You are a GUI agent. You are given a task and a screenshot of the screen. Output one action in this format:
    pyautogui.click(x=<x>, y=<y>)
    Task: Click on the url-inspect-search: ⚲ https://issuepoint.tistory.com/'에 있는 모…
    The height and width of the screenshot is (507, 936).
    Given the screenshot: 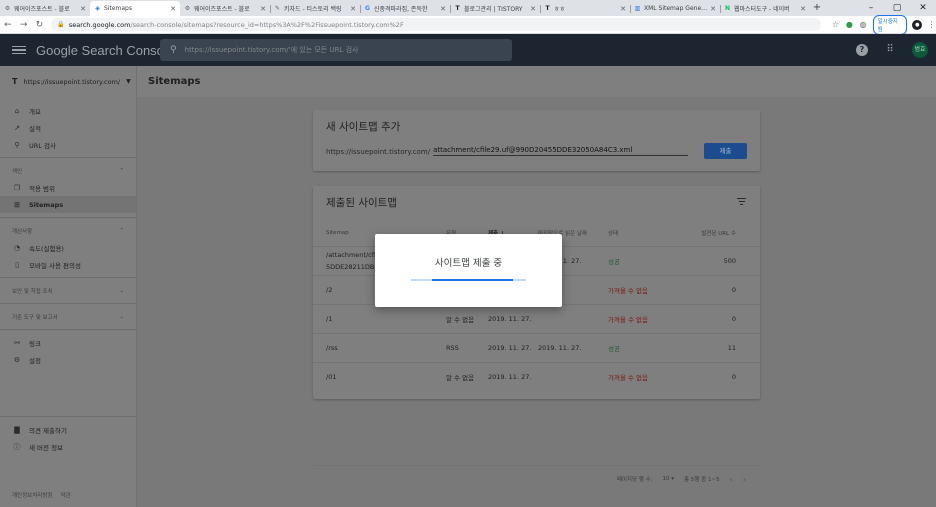 What is the action you would take?
    pyautogui.click(x=336, y=50)
    